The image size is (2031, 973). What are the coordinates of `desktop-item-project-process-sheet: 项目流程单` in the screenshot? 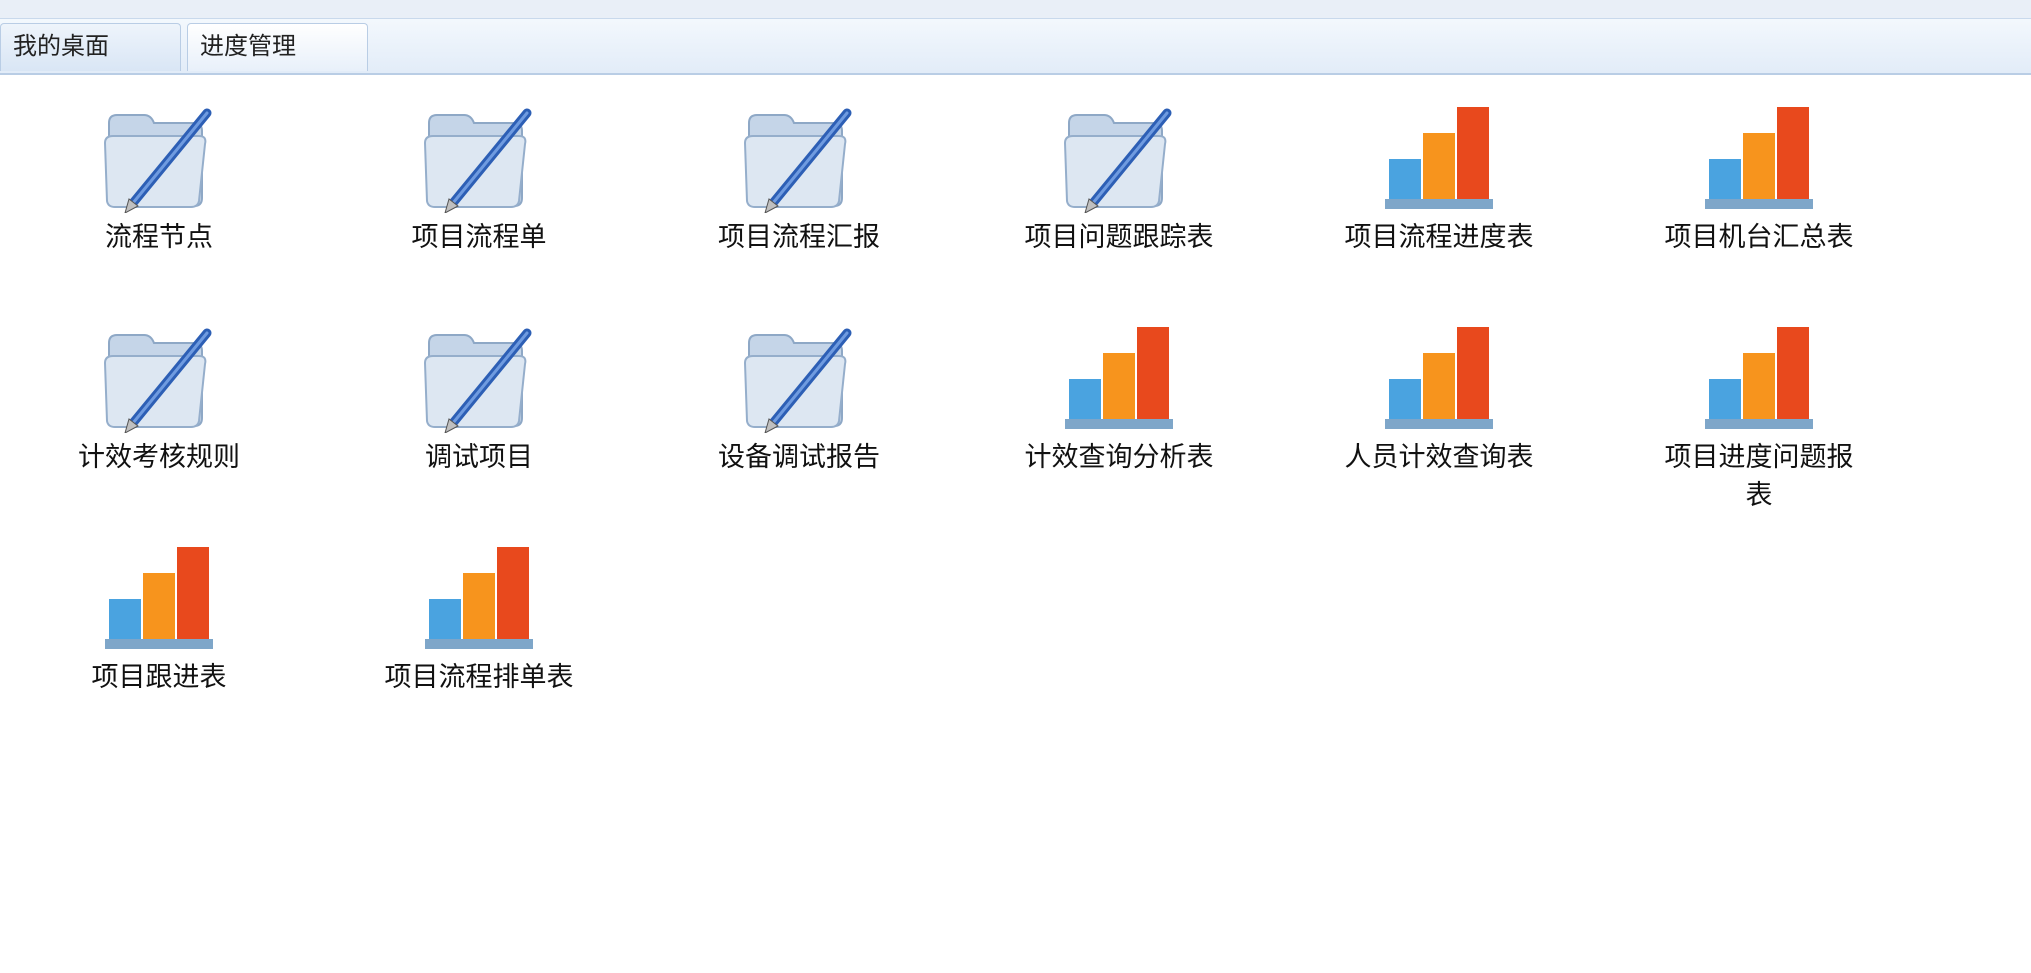 It's located at (479, 180).